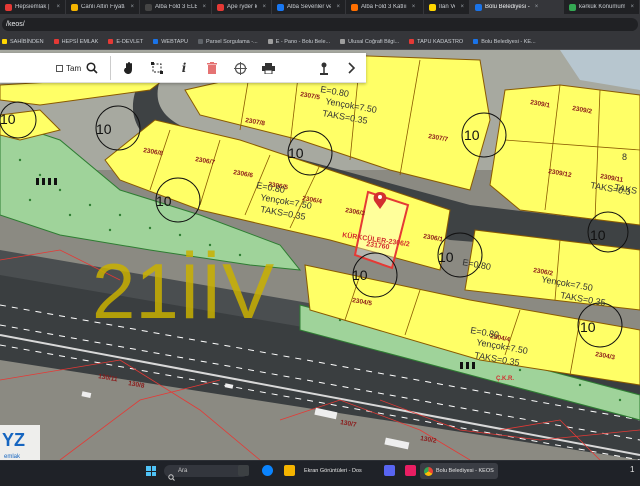  Describe the element at coordinates (59, 68) in the screenshot. I see `tam-checkbox` at that location.